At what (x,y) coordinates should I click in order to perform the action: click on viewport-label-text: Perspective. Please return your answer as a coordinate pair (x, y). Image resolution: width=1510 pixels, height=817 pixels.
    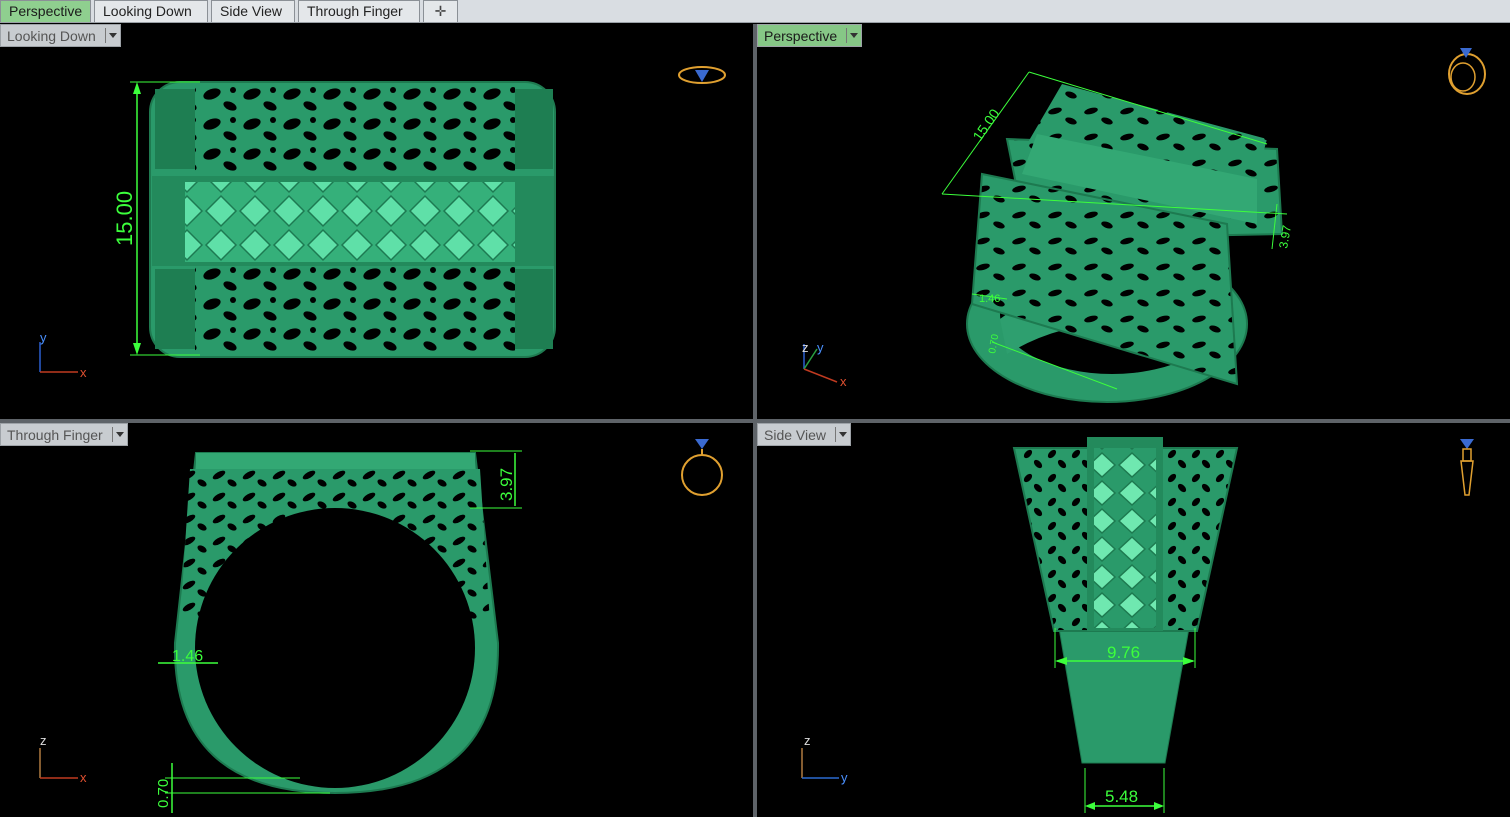
    Looking at the image, I should click on (801, 36).